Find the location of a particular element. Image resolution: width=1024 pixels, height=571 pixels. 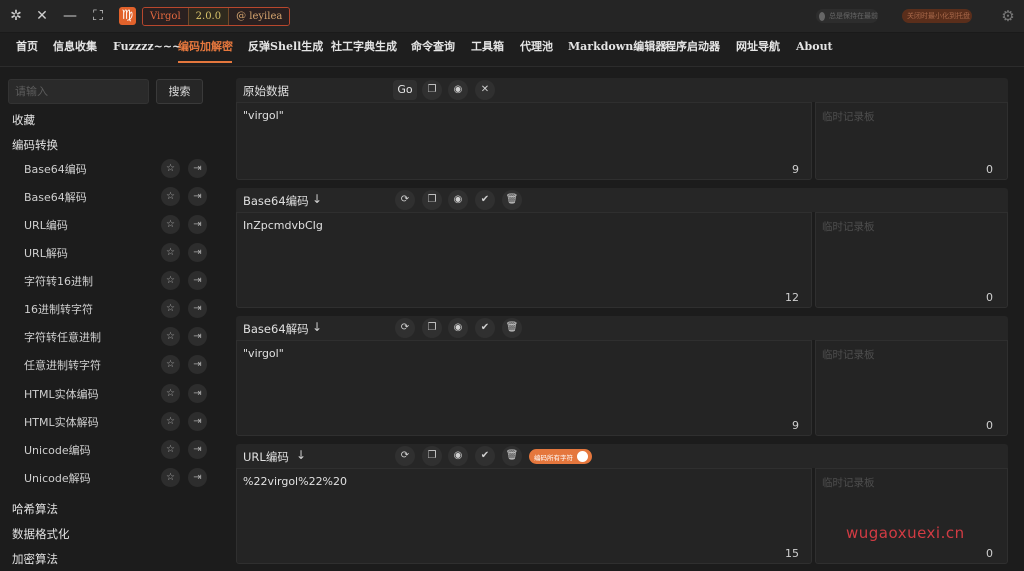

sidebar-item-base64-decode: Base64解码 ☆ ⇥ is located at coordinates (119, 197).